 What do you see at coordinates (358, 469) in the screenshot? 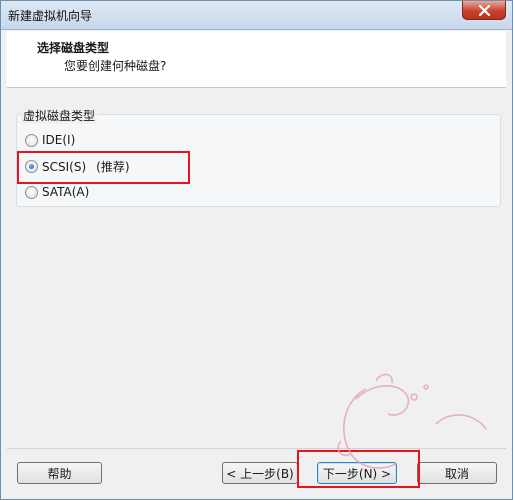
I see `next-highlight-annotation` at bounding box center [358, 469].